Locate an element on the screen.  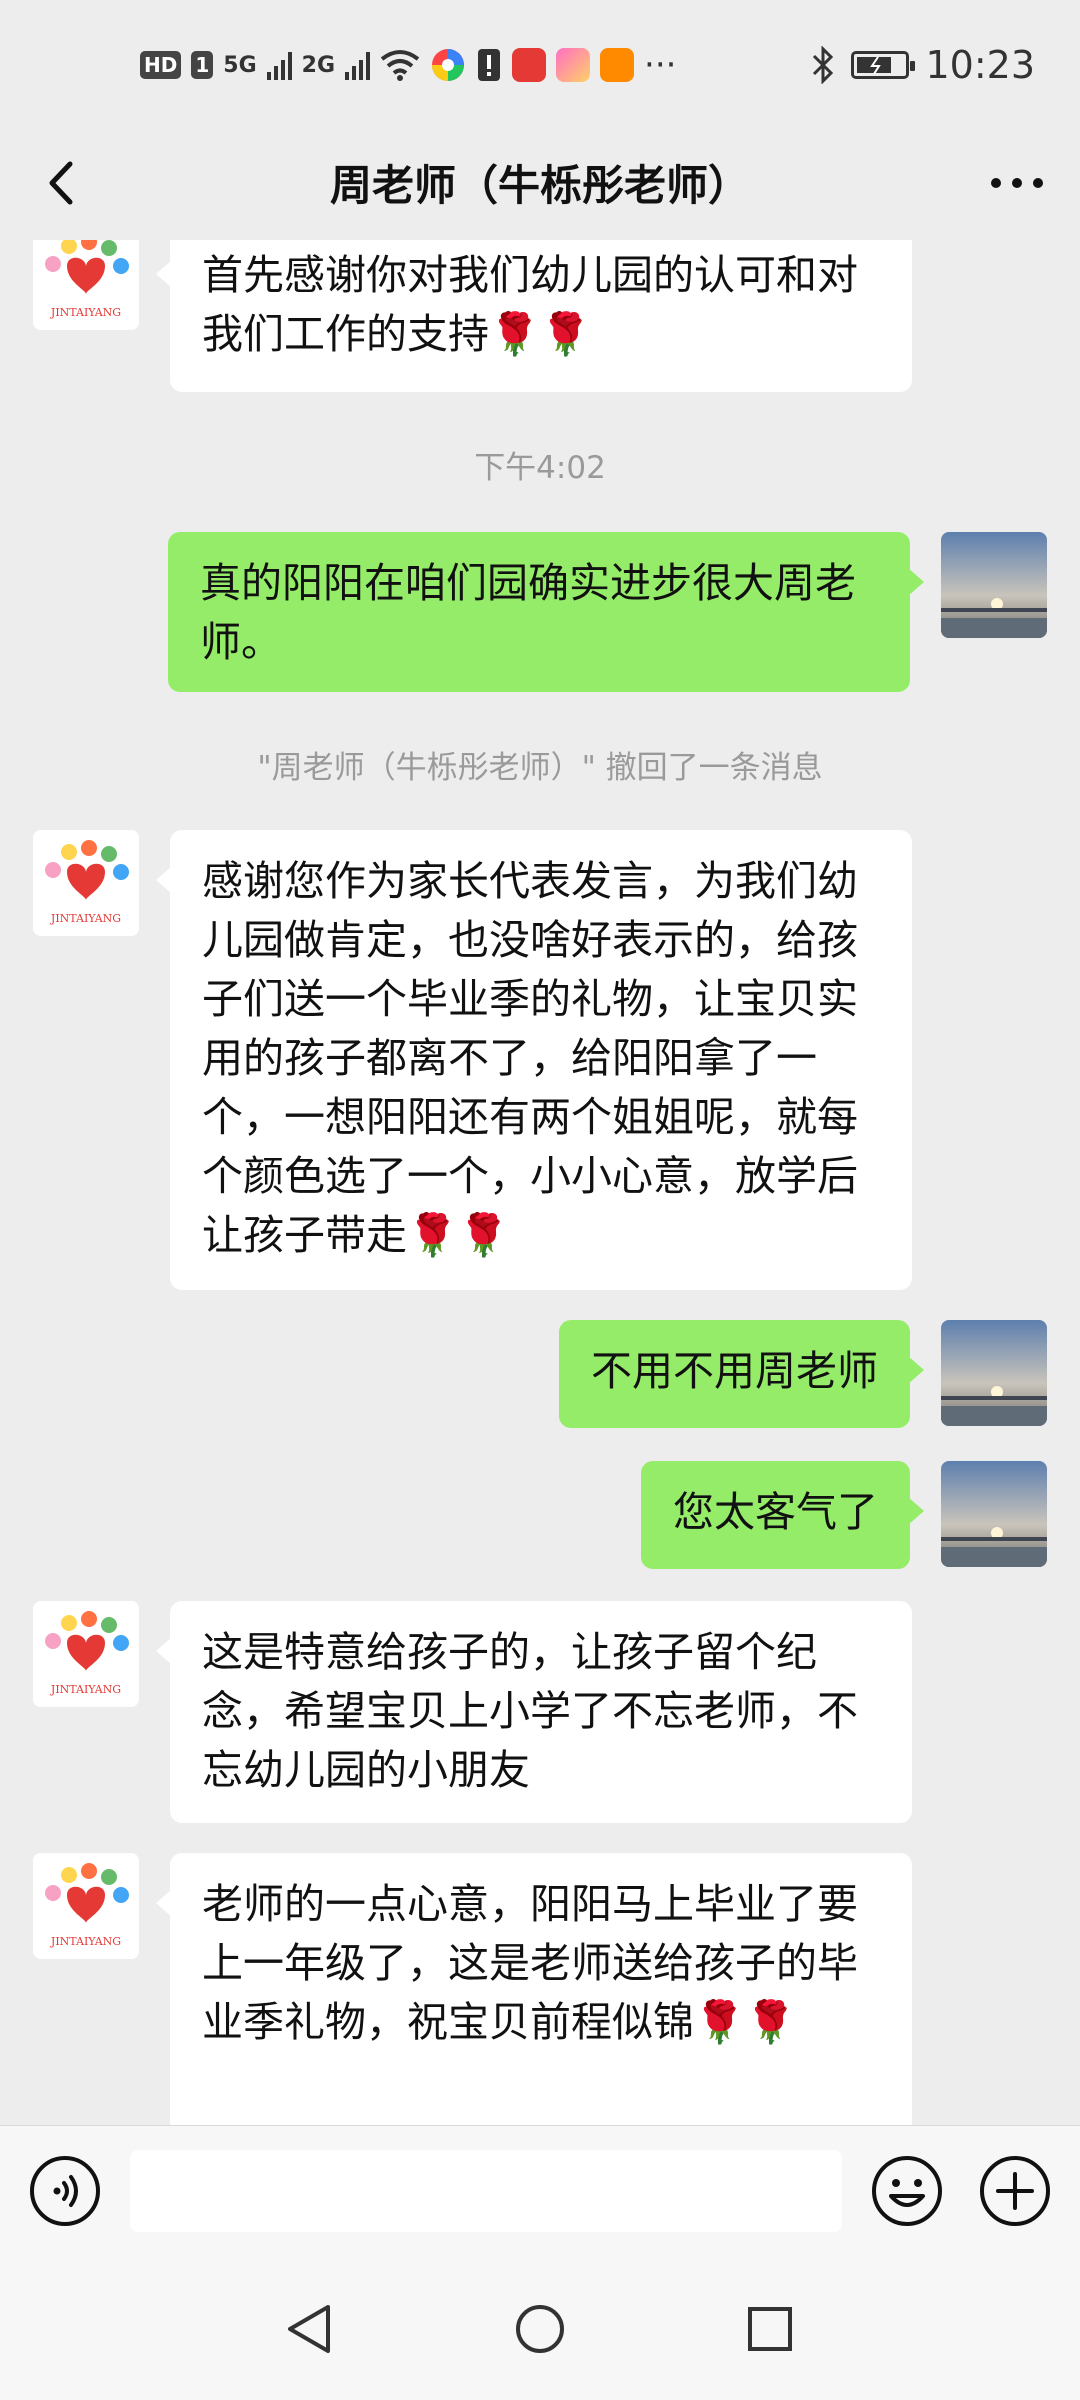
outgoing-message: 真的阳阳在咱们园确实进步很大周老师。 is located at coordinates (546, 612).